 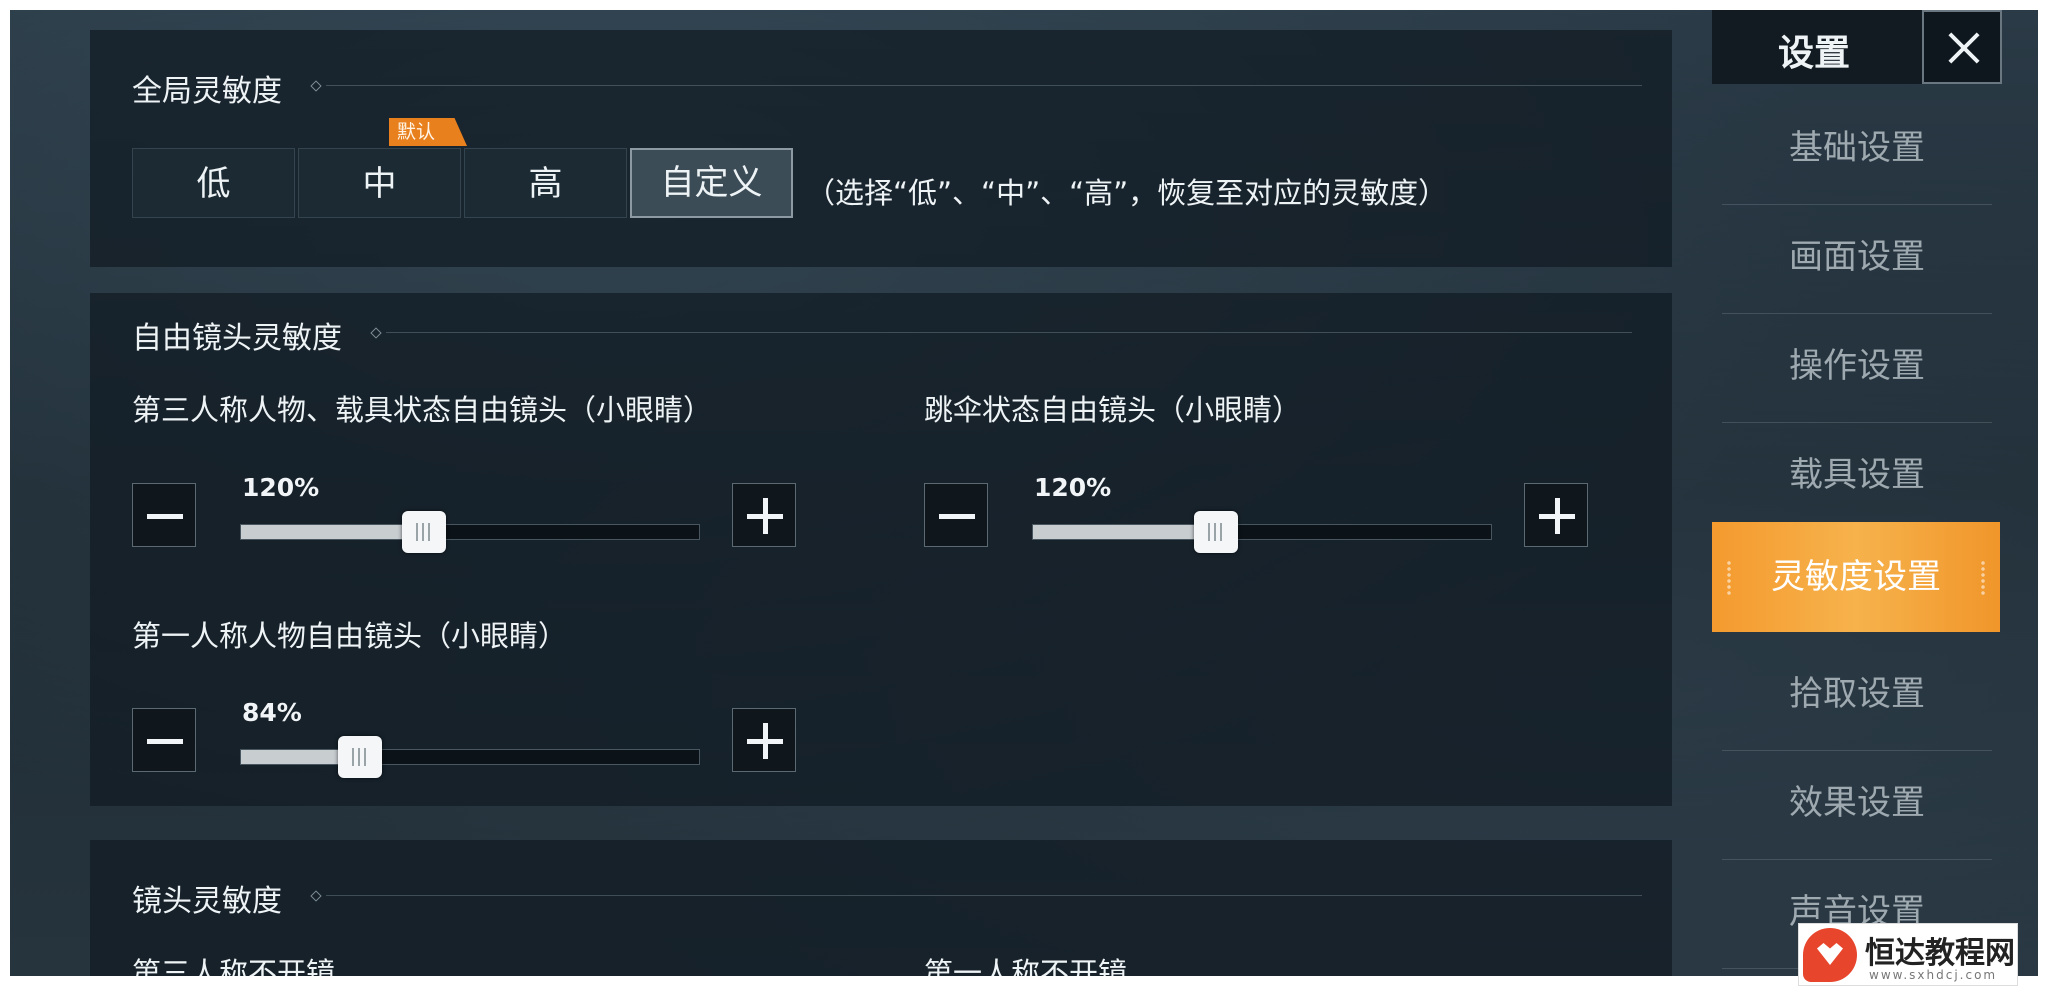 I want to click on nav-item-vehicle: 载具设置, so click(x=1857, y=476).